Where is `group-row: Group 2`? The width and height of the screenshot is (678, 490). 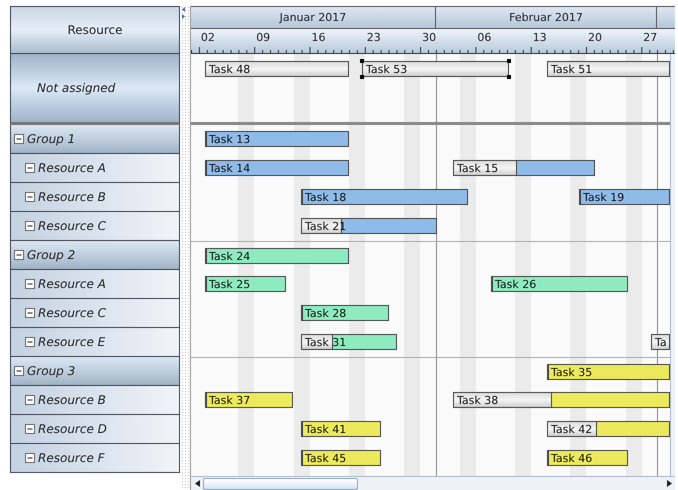
group-row: Group 2 is located at coordinates (95, 255).